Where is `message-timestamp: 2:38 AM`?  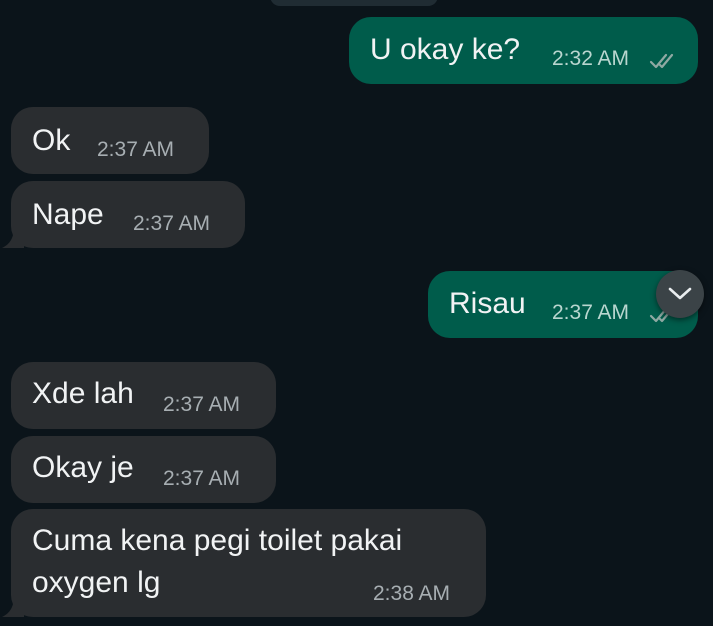 message-timestamp: 2:38 AM is located at coordinates (412, 593).